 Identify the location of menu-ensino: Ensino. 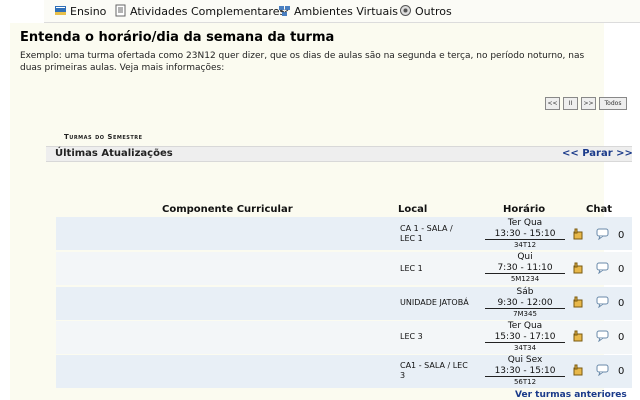
(80, 12).